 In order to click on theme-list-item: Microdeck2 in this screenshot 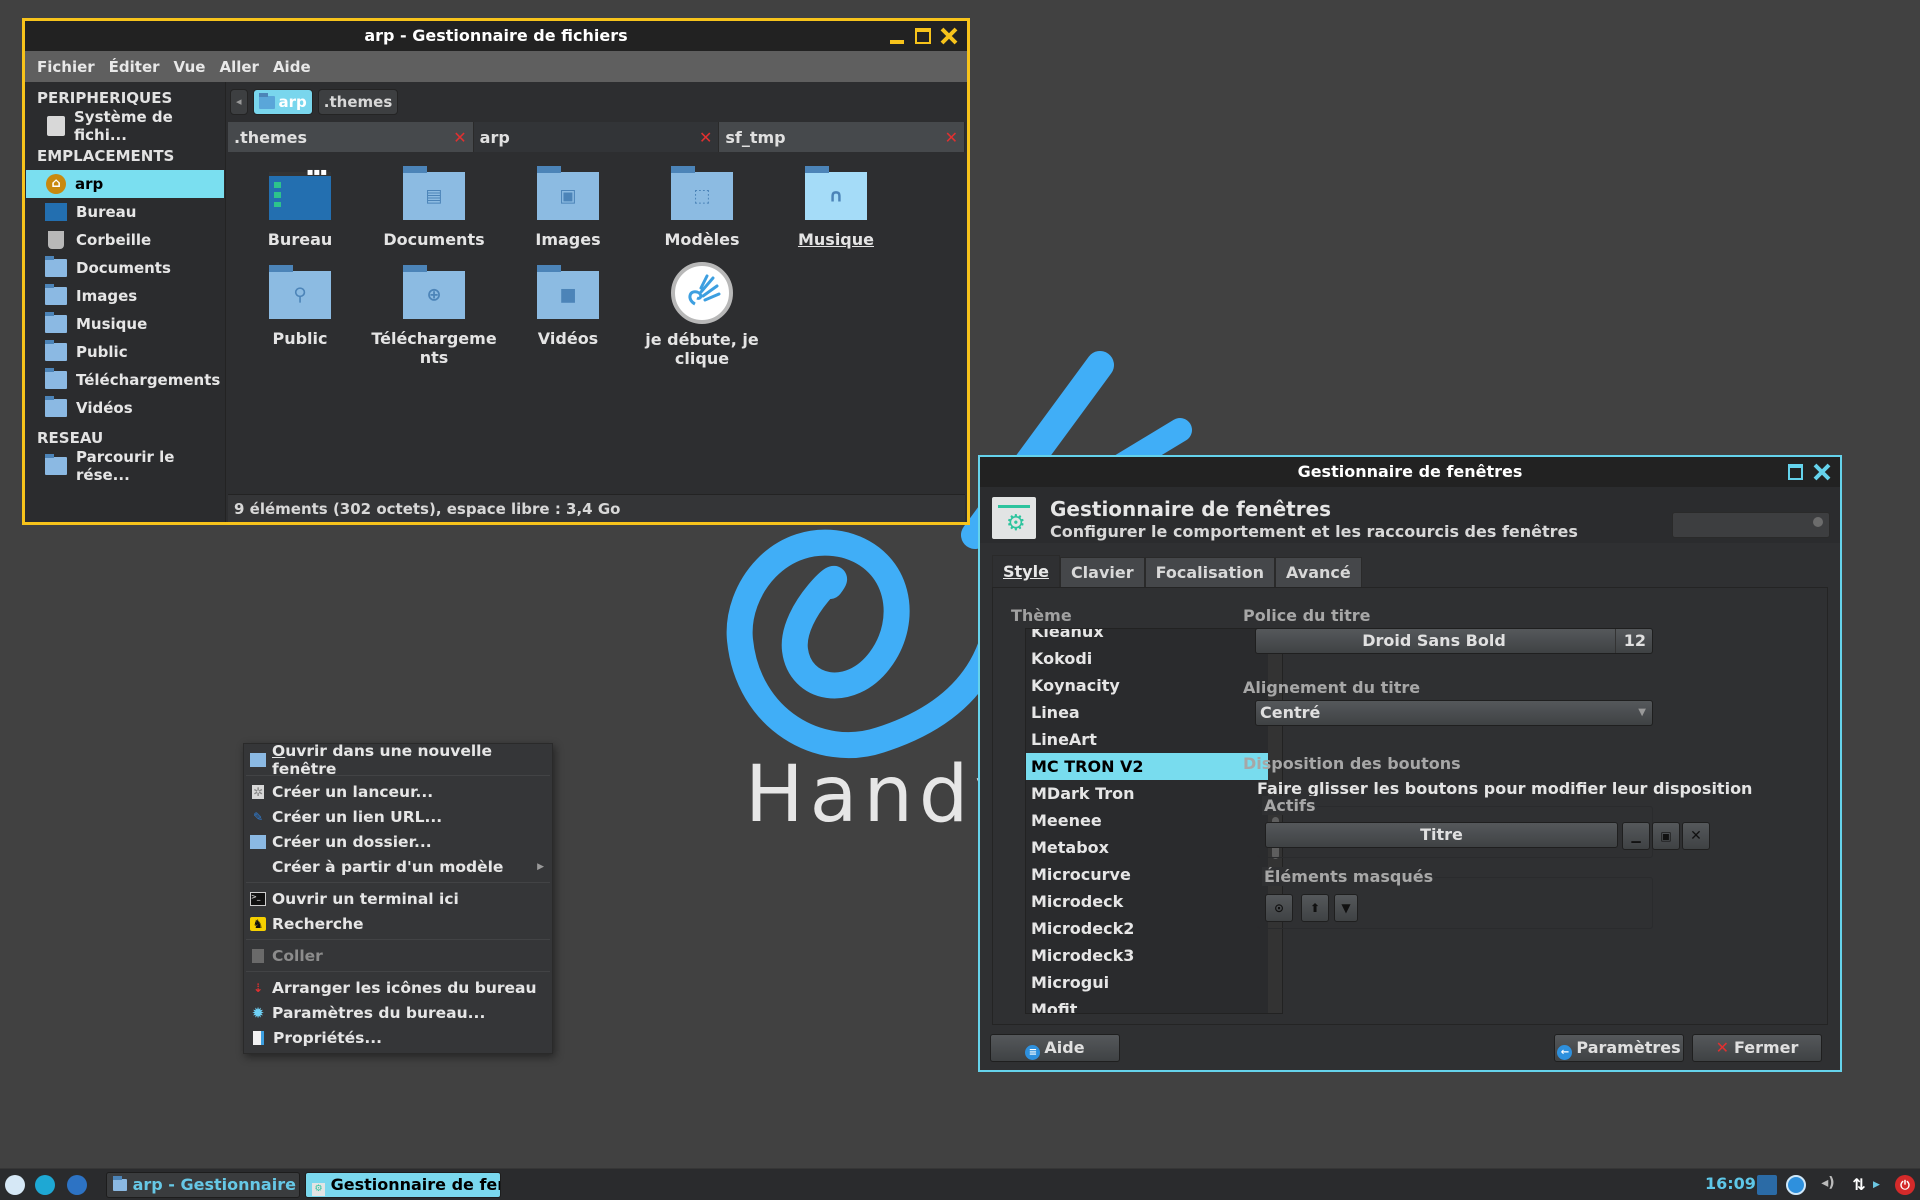, I will do `click(1147, 928)`.